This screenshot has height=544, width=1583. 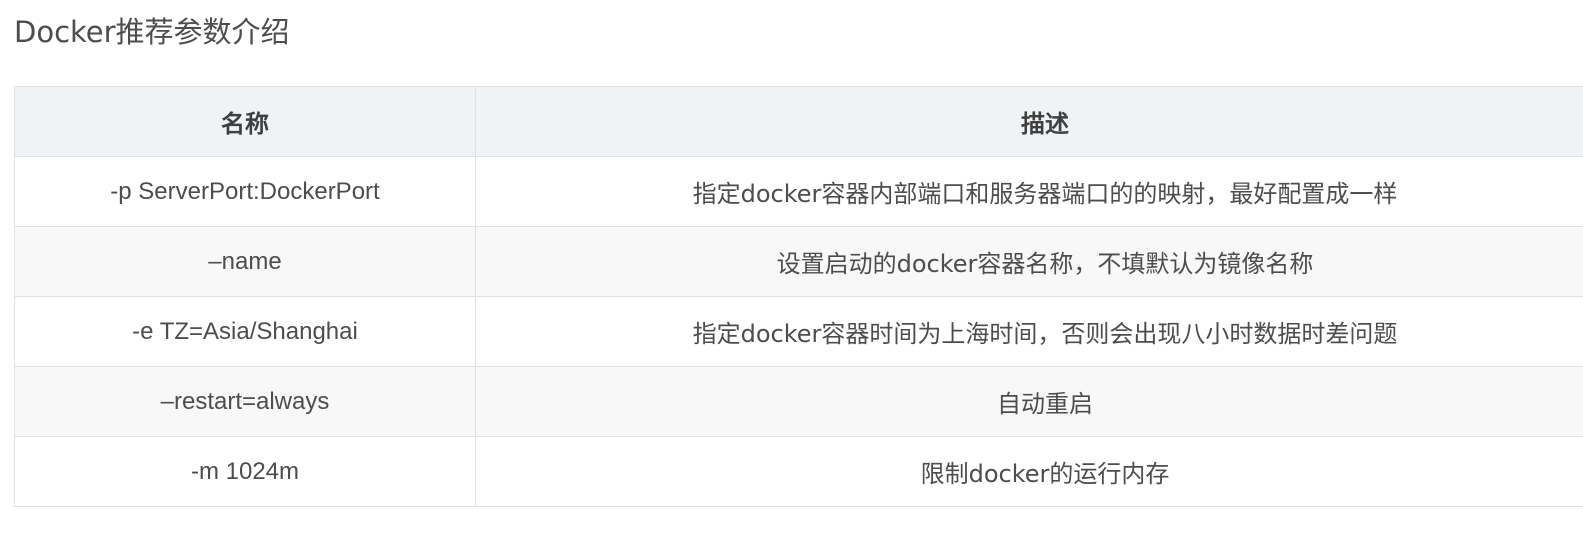 What do you see at coordinates (1029, 191) in the screenshot?
I see `param-description-cell: 指定docker容器内部端口和服务器端口的的映射，最好配置成一样` at bounding box center [1029, 191].